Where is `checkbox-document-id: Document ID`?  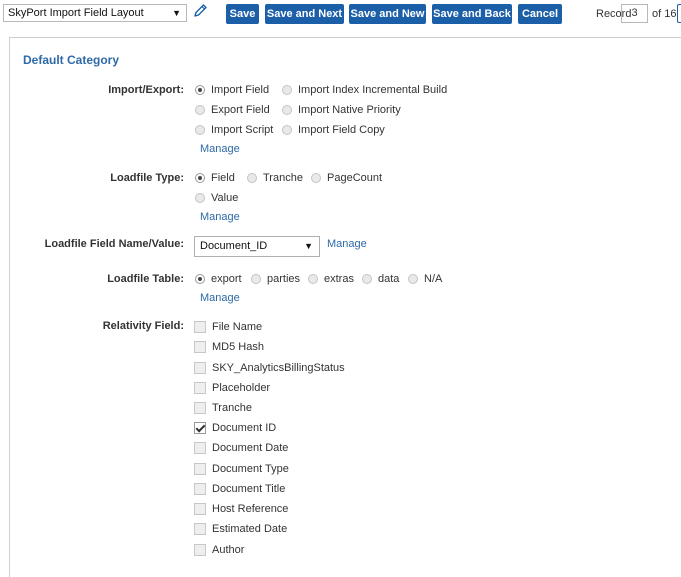
checkbox-document-id: Document ID is located at coordinates (235, 428).